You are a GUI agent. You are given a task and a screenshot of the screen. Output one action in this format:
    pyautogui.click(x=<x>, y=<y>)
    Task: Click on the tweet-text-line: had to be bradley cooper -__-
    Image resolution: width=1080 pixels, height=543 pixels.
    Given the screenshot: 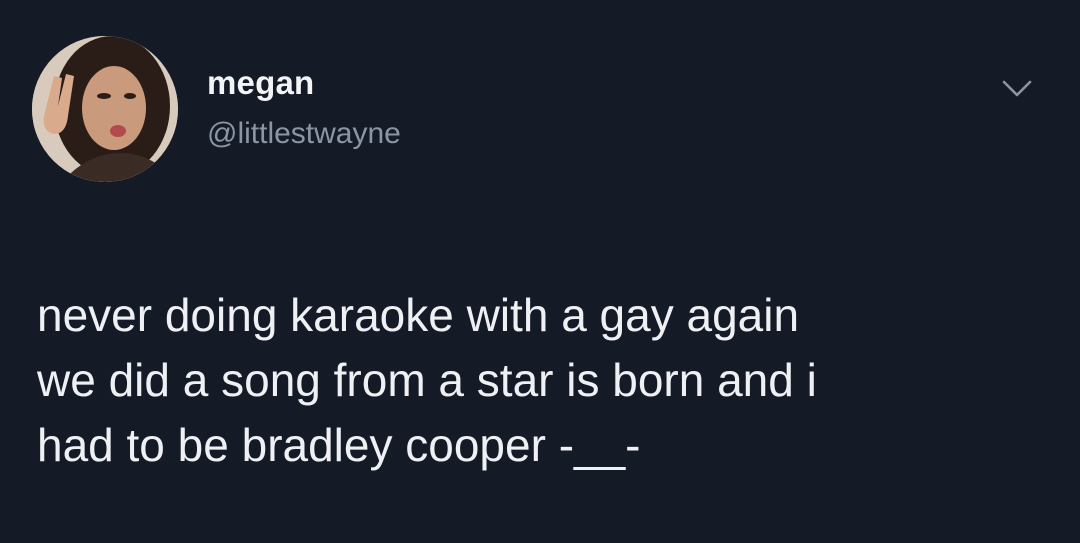 What is the action you would take?
    pyautogui.click(x=339, y=445)
    